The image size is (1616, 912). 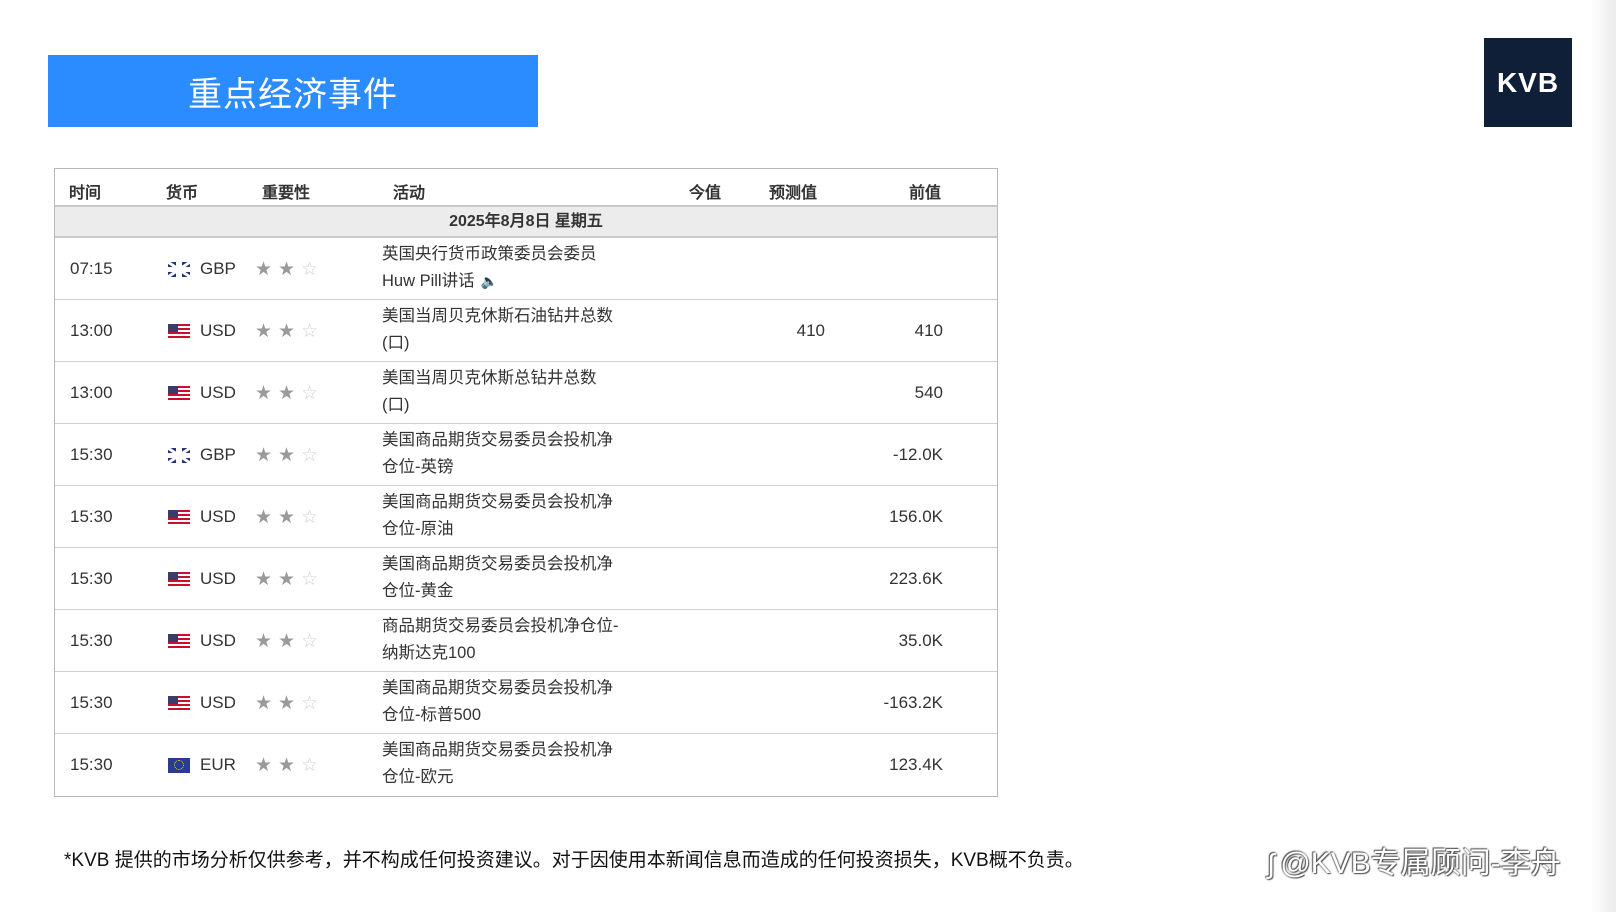 I want to click on logo-text: KVB, so click(x=1528, y=82).